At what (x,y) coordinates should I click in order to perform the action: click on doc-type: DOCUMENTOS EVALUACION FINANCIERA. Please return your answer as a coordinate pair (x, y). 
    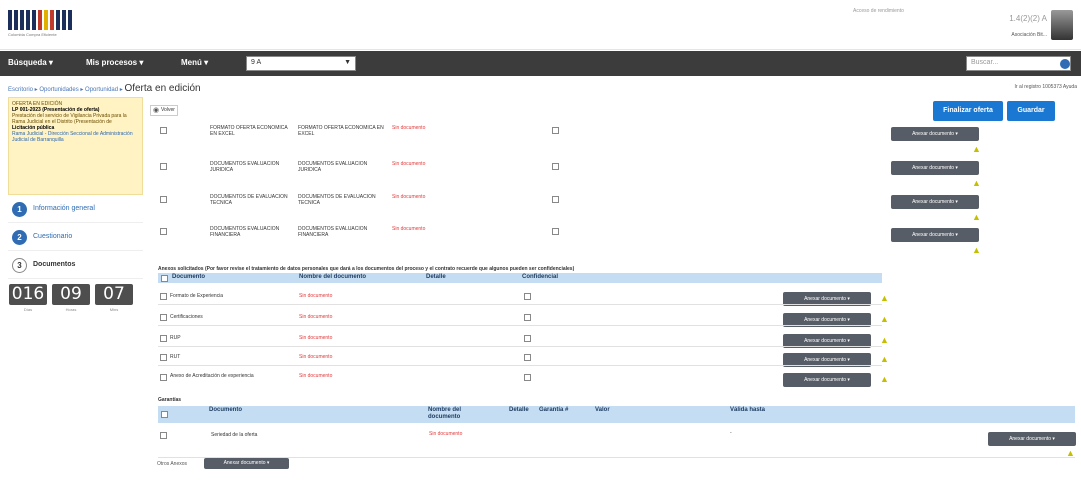
    Looking at the image, I should click on (245, 232).